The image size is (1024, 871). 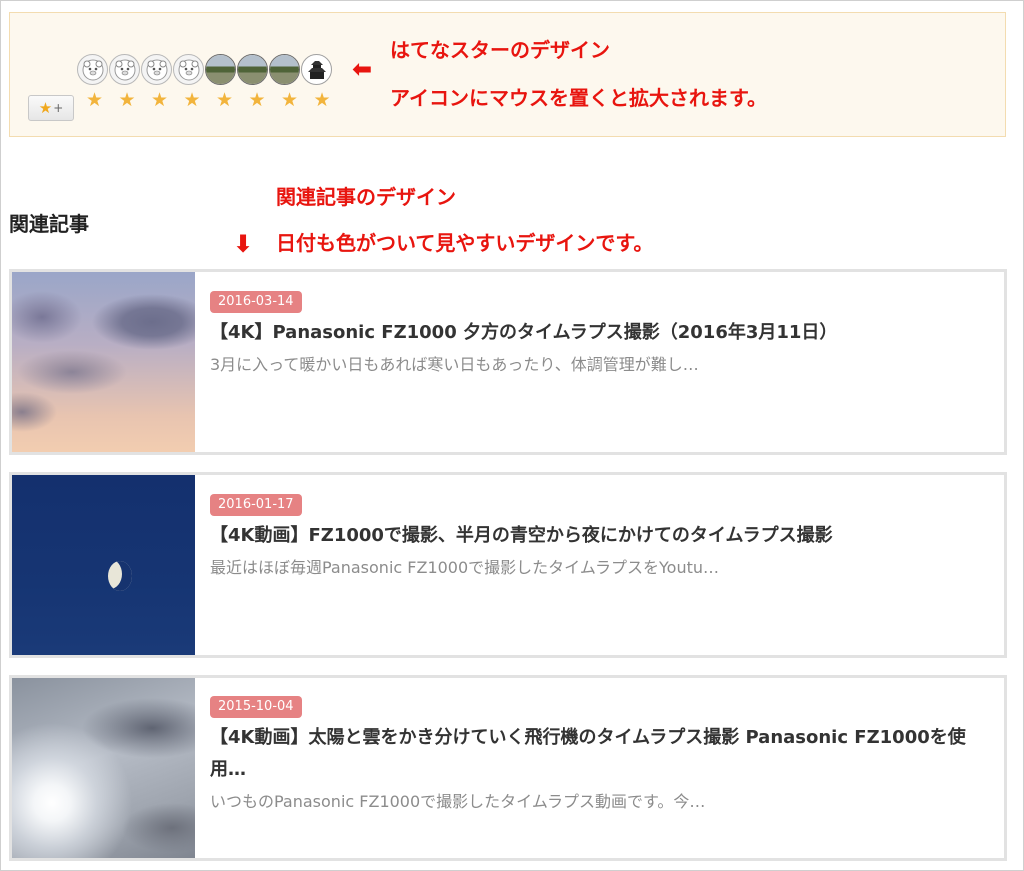 What do you see at coordinates (256, 505) in the screenshot?
I see `entry-date-badge: 2016-01-17` at bounding box center [256, 505].